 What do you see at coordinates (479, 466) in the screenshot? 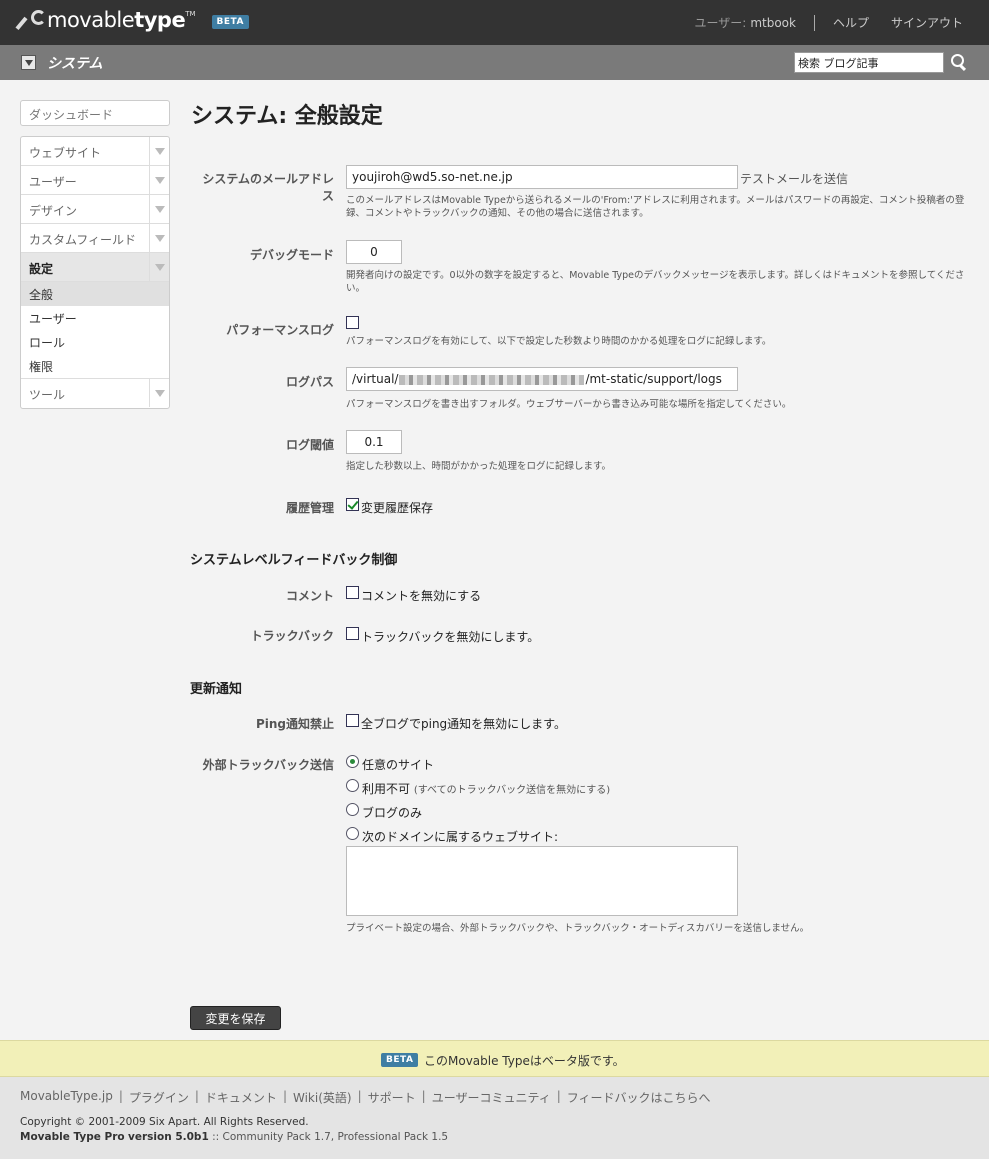
I see `threshold-hint: 指定した秒数以上、時間がかかった処理をログに記録します。` at bounding box center [479, 466].